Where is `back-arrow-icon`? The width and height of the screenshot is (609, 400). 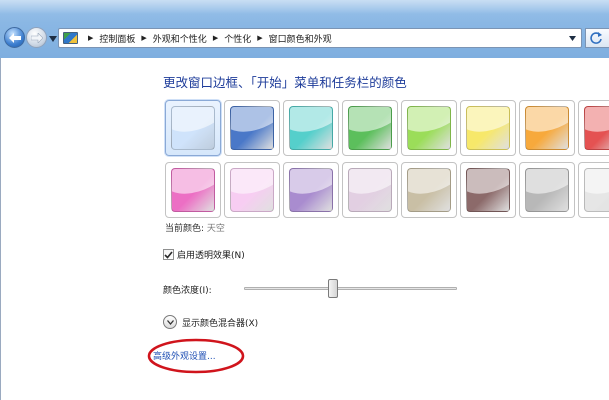
back-arrow-icon is located at coordinates (14, 37).